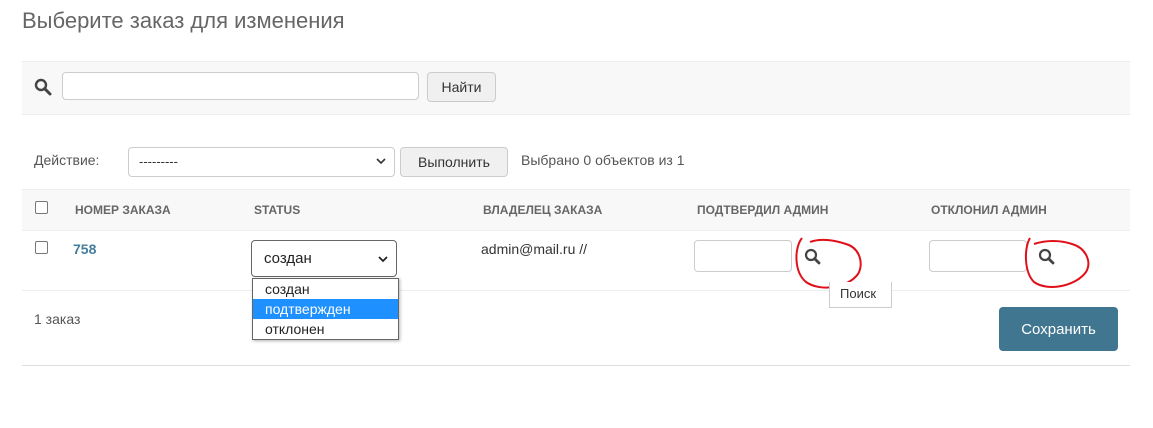  I want to click on footer-divider, so click(576, 365).